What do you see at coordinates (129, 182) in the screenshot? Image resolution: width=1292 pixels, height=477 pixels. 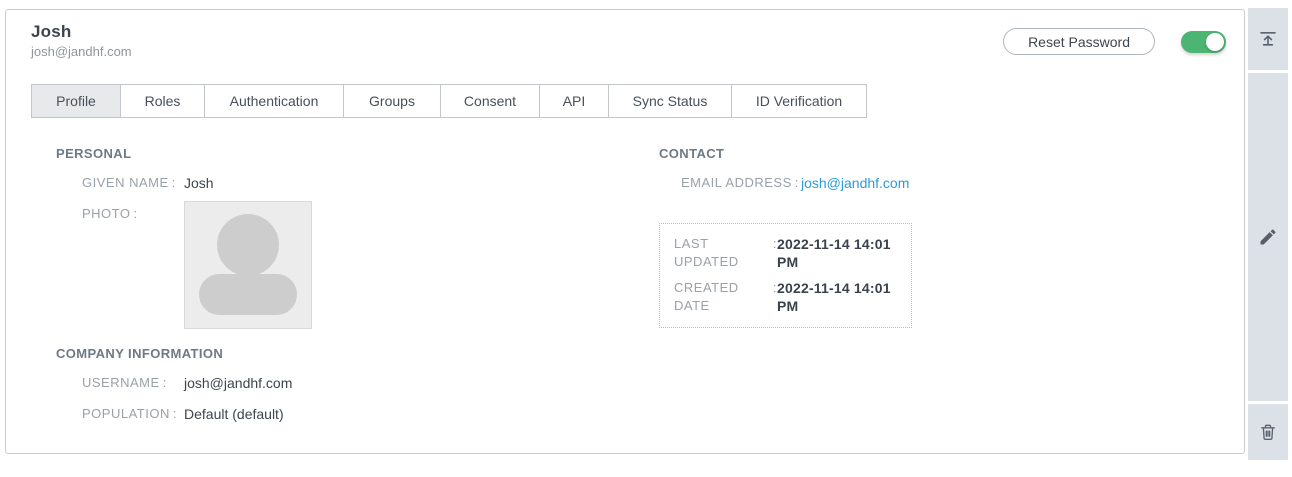 I see `given-name-label: GIVEN NAME:` at bounding box center [129, 182].